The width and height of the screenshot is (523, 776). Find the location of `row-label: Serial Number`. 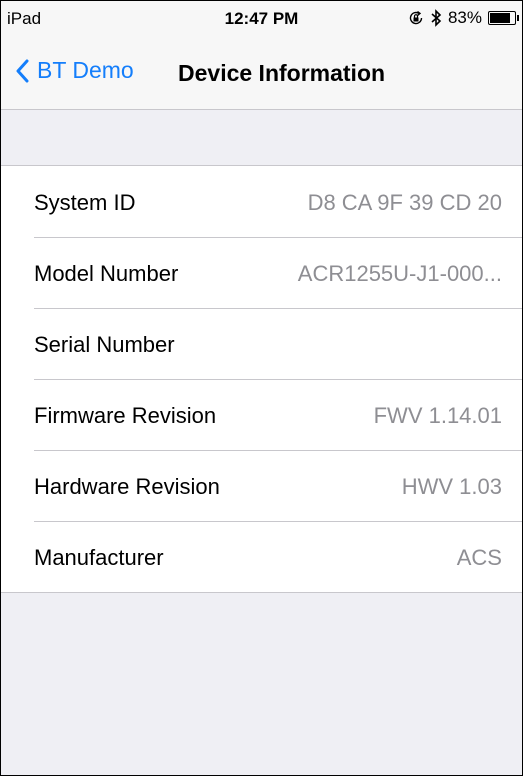

row-label: Serial Number is located at coordinates (104, 344).